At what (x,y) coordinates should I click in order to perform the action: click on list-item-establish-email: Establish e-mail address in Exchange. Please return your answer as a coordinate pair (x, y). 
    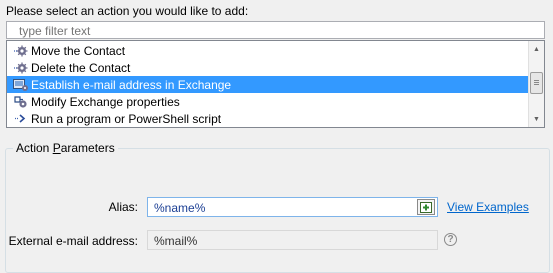
    Looking at the image, I should click on (267, 84).